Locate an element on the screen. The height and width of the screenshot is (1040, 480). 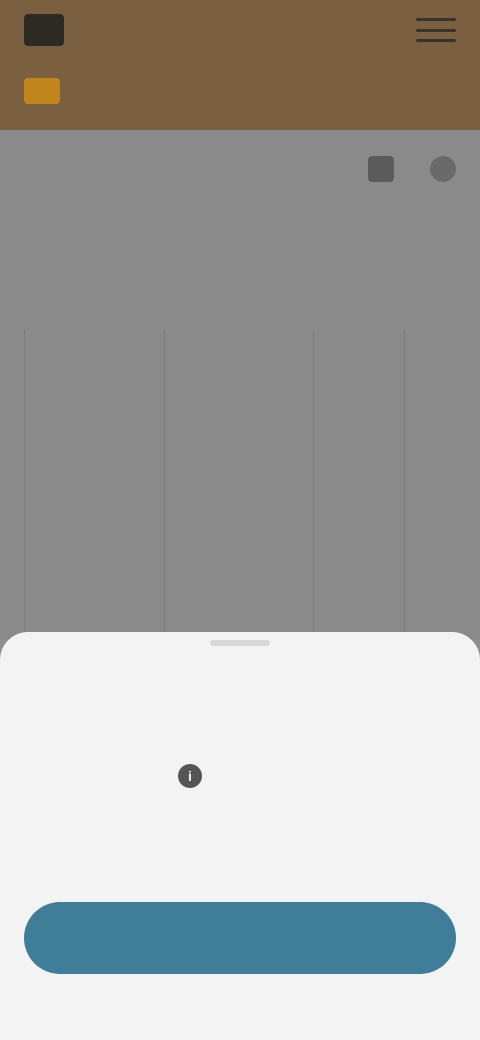
app-header is located at coordinates (240, 65).